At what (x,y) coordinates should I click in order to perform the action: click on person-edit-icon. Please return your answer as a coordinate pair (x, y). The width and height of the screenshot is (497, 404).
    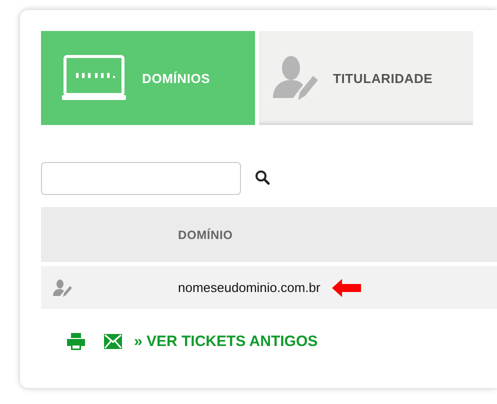
    Looking at the image, I should click on (63, 287).